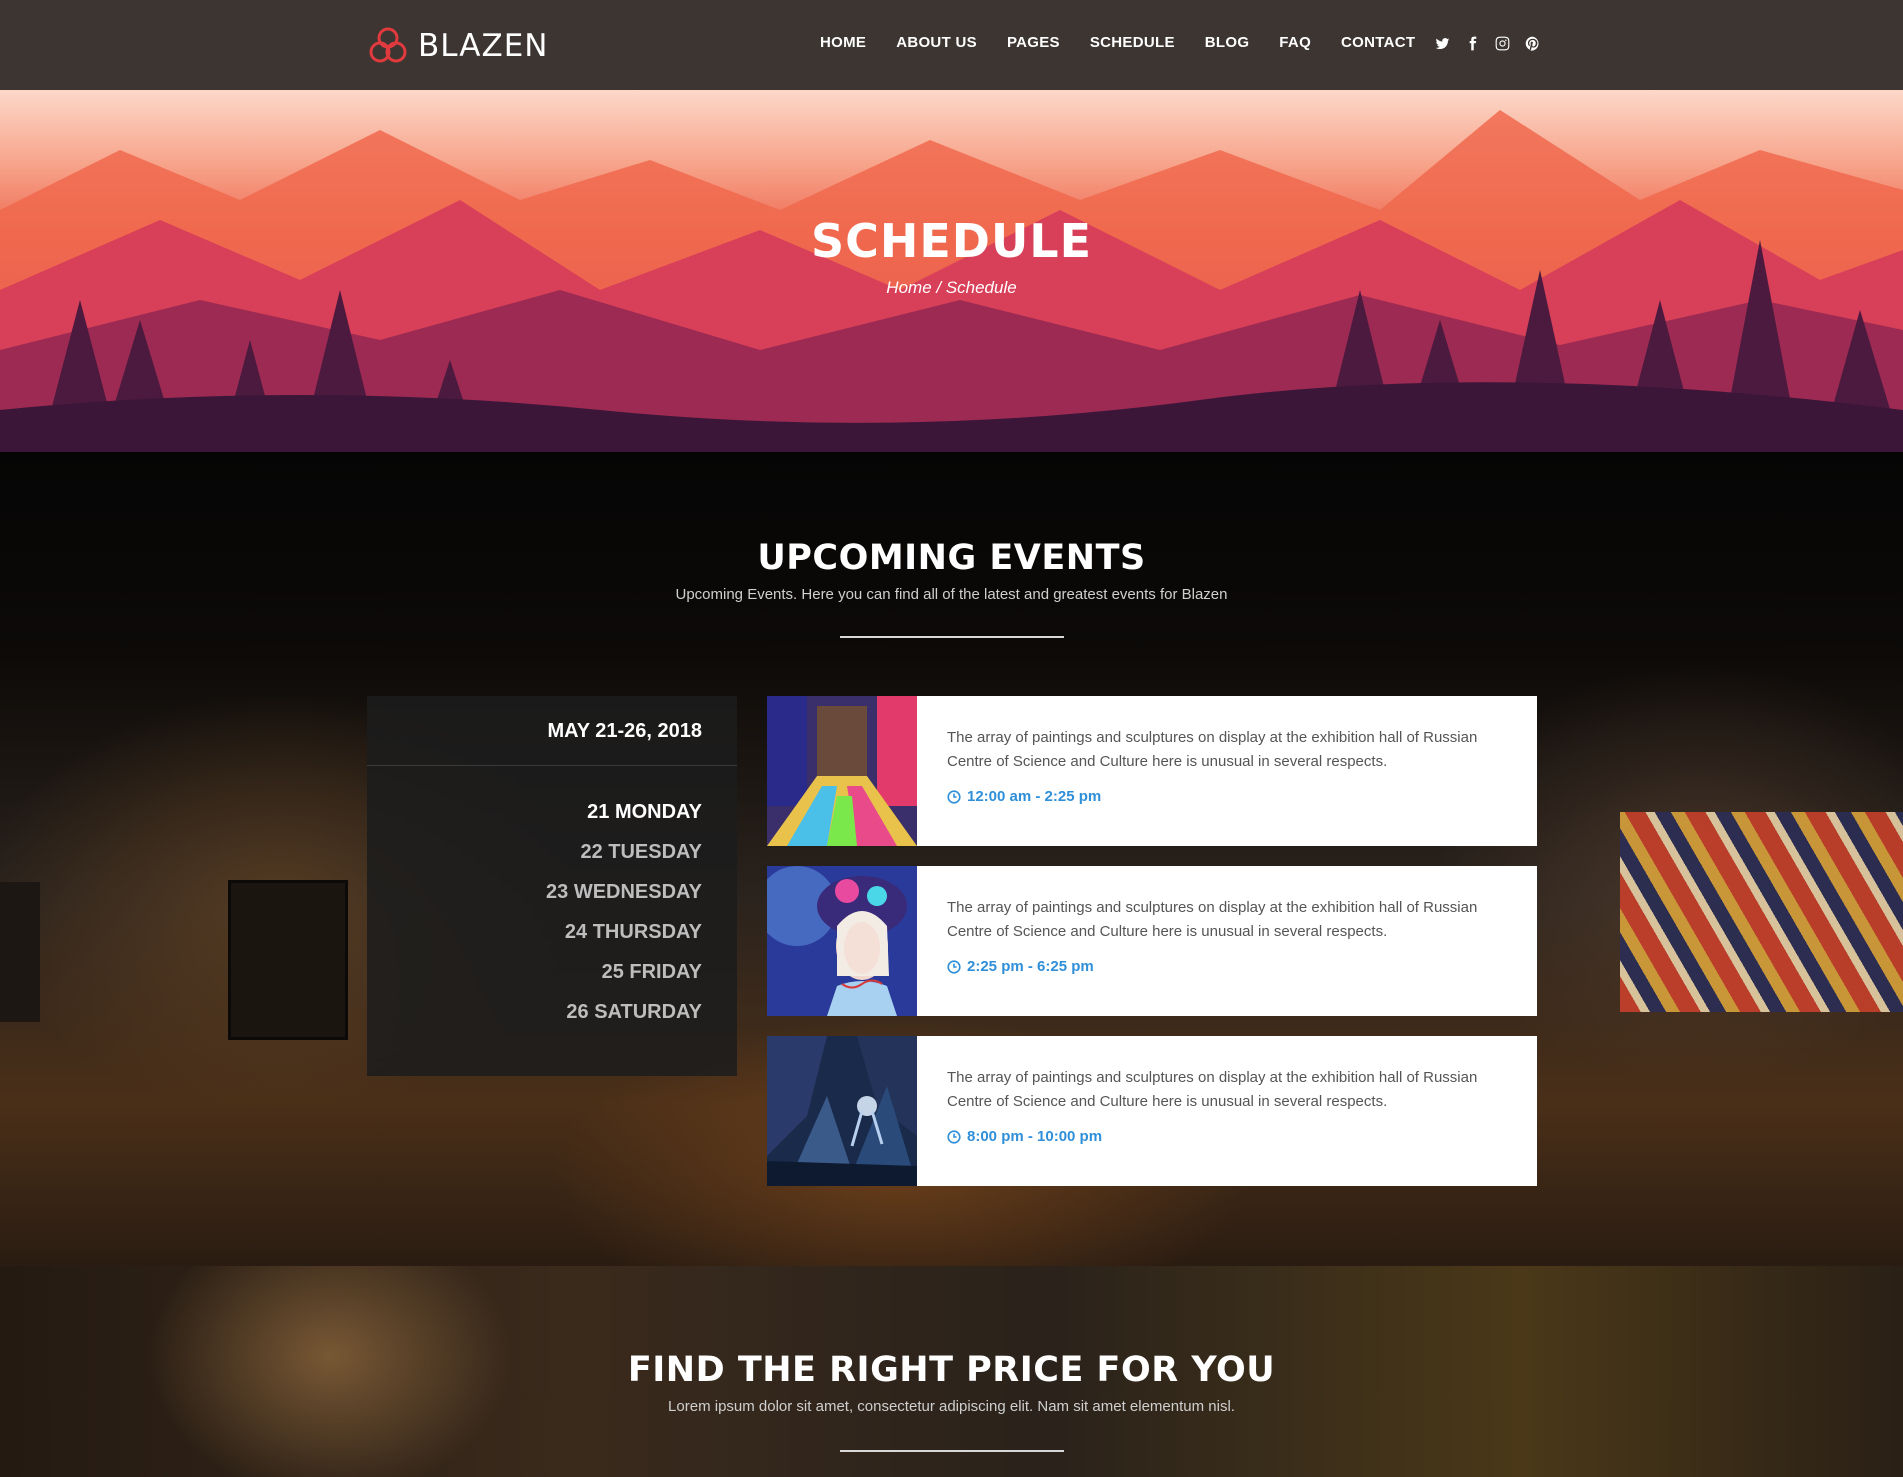 This screenshot has width=1903, height=1477. What do you see at coordinates (534, 892) in the screenshot?
I see `day-tab-wednesday: 23 WEDNESDAY` at bounding box center [534, 892].